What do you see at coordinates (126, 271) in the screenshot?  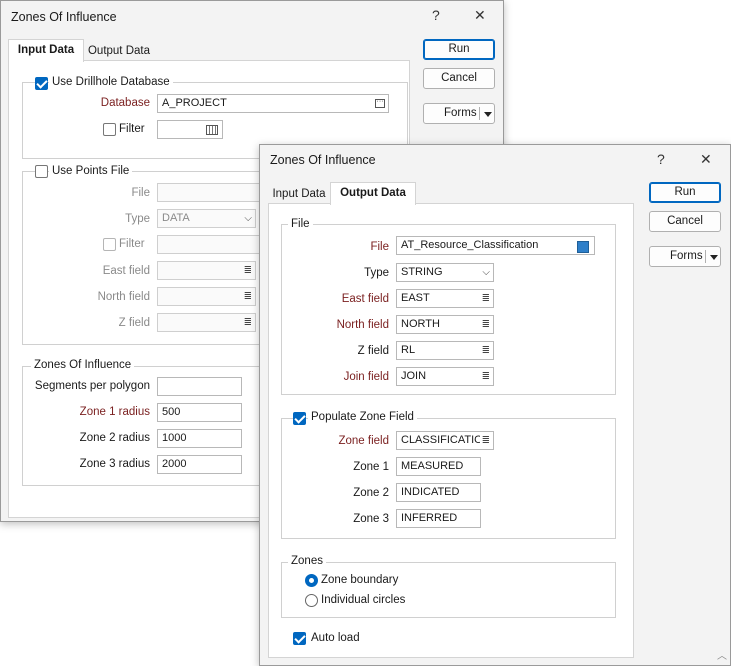 I see `points-east-label: East field` at bounding box center [126, 271].